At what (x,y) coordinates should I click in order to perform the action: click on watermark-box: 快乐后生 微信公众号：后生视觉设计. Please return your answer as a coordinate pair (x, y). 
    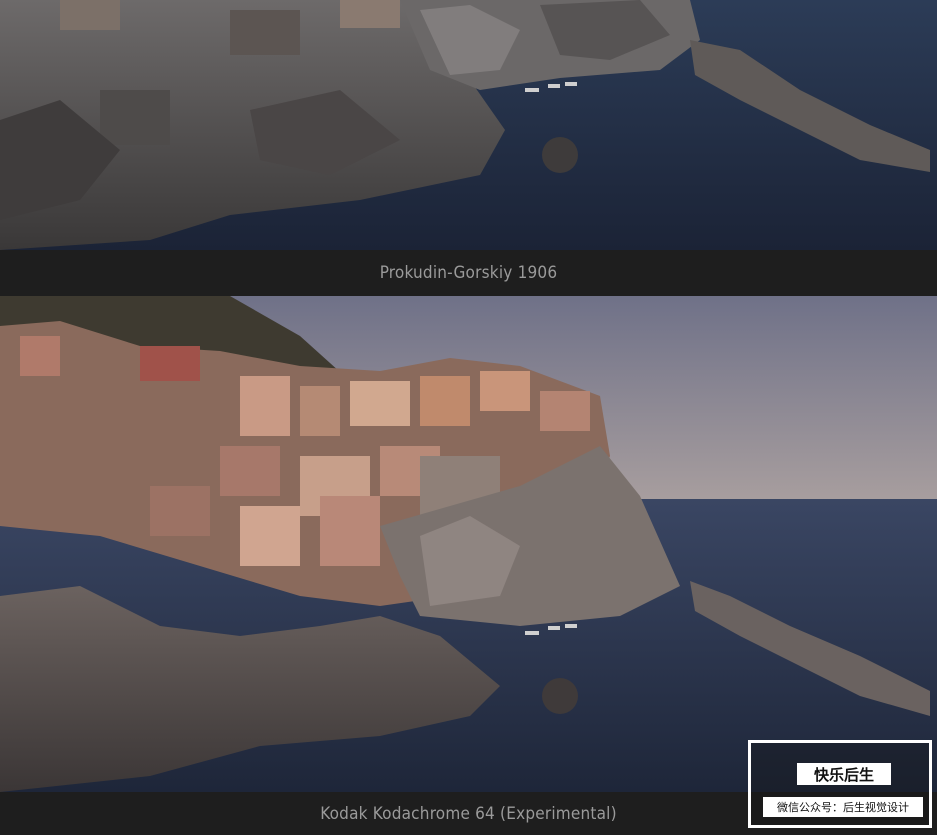
    Looking at the image, I should click on (840, 784).